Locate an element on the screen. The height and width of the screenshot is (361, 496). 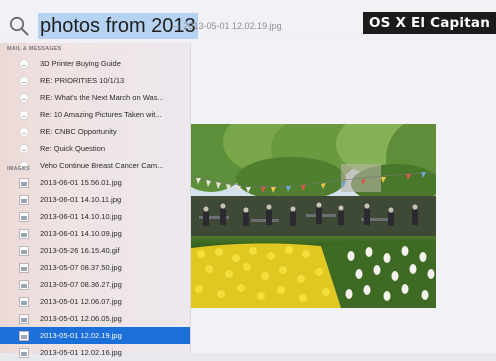
image-result-label: 2013-05-01 12.06.07.jpg is located at coordinates (81, 301).